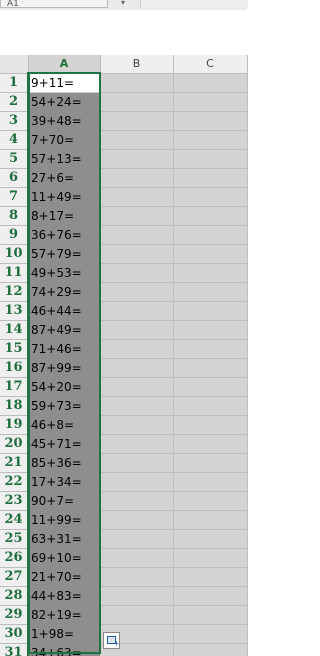 This screenshot has width=320, height=656. Describe the element at coordinates (64, 463) in the screenshot. I see `cell-a: 85+36=` at that location.